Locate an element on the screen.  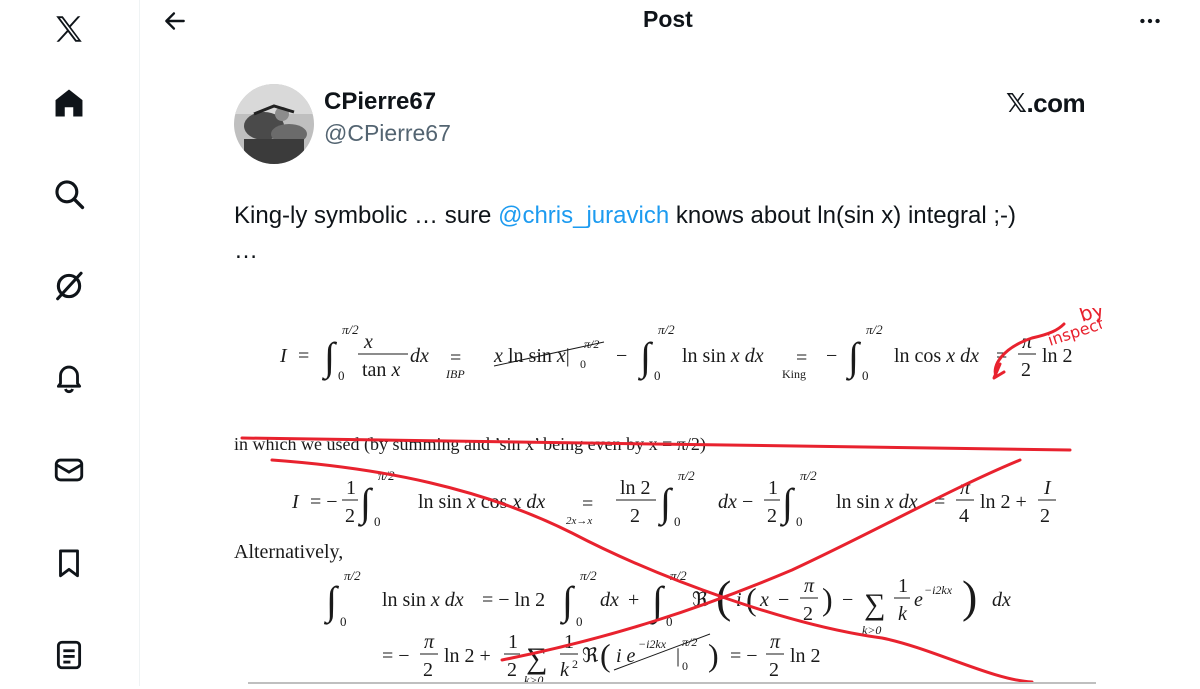
user-handle: @CPierre67 is located at coordinates (387, 133).